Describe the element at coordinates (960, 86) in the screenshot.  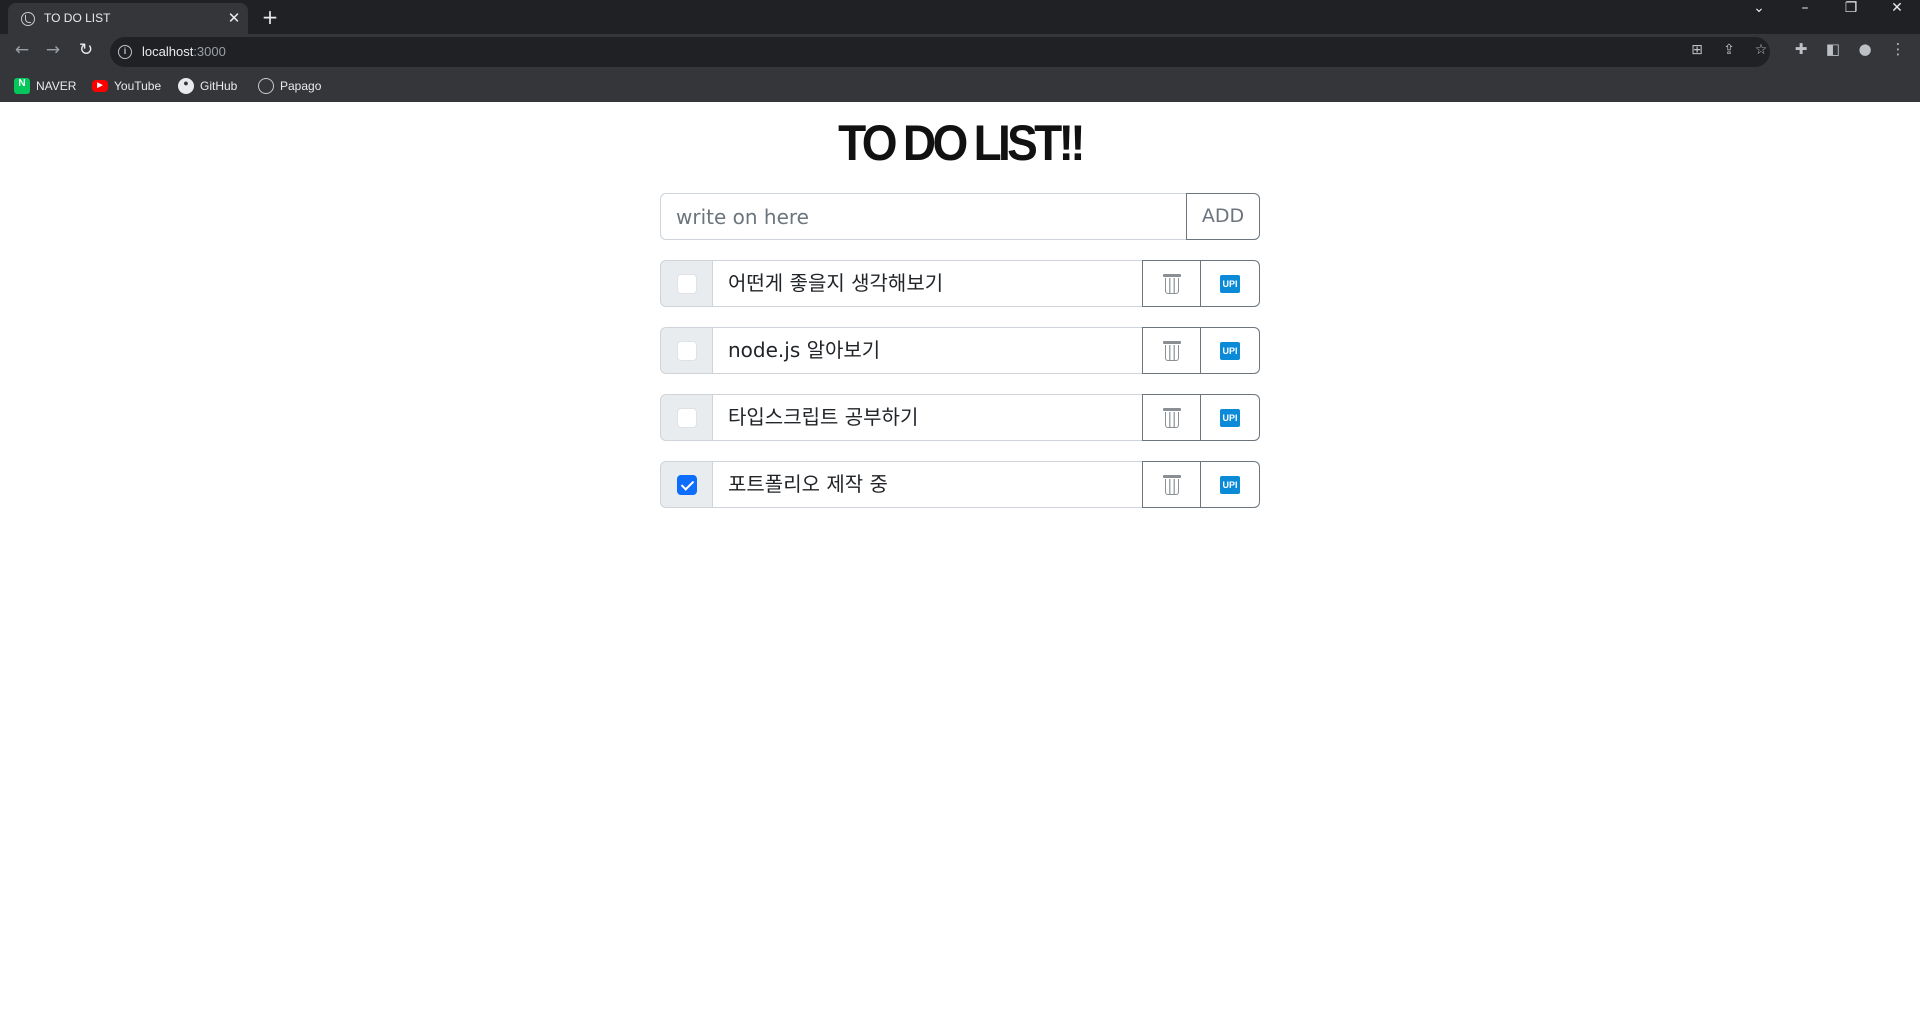
I see `bookmarks-bar: N NAVER ▶ YouTube ● GitHub Papago` at that location.